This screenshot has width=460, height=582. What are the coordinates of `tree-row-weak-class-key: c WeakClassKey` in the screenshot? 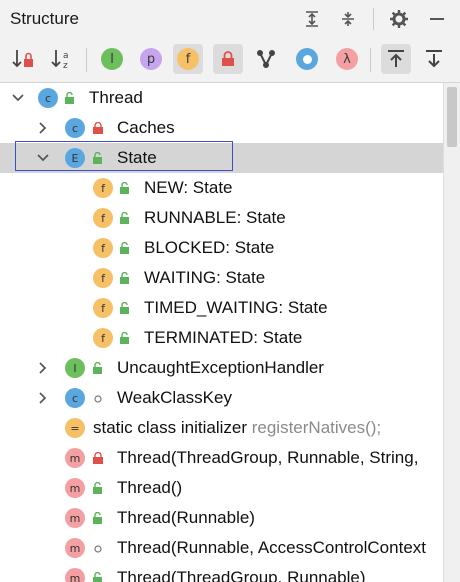 It's located at (221, 398).